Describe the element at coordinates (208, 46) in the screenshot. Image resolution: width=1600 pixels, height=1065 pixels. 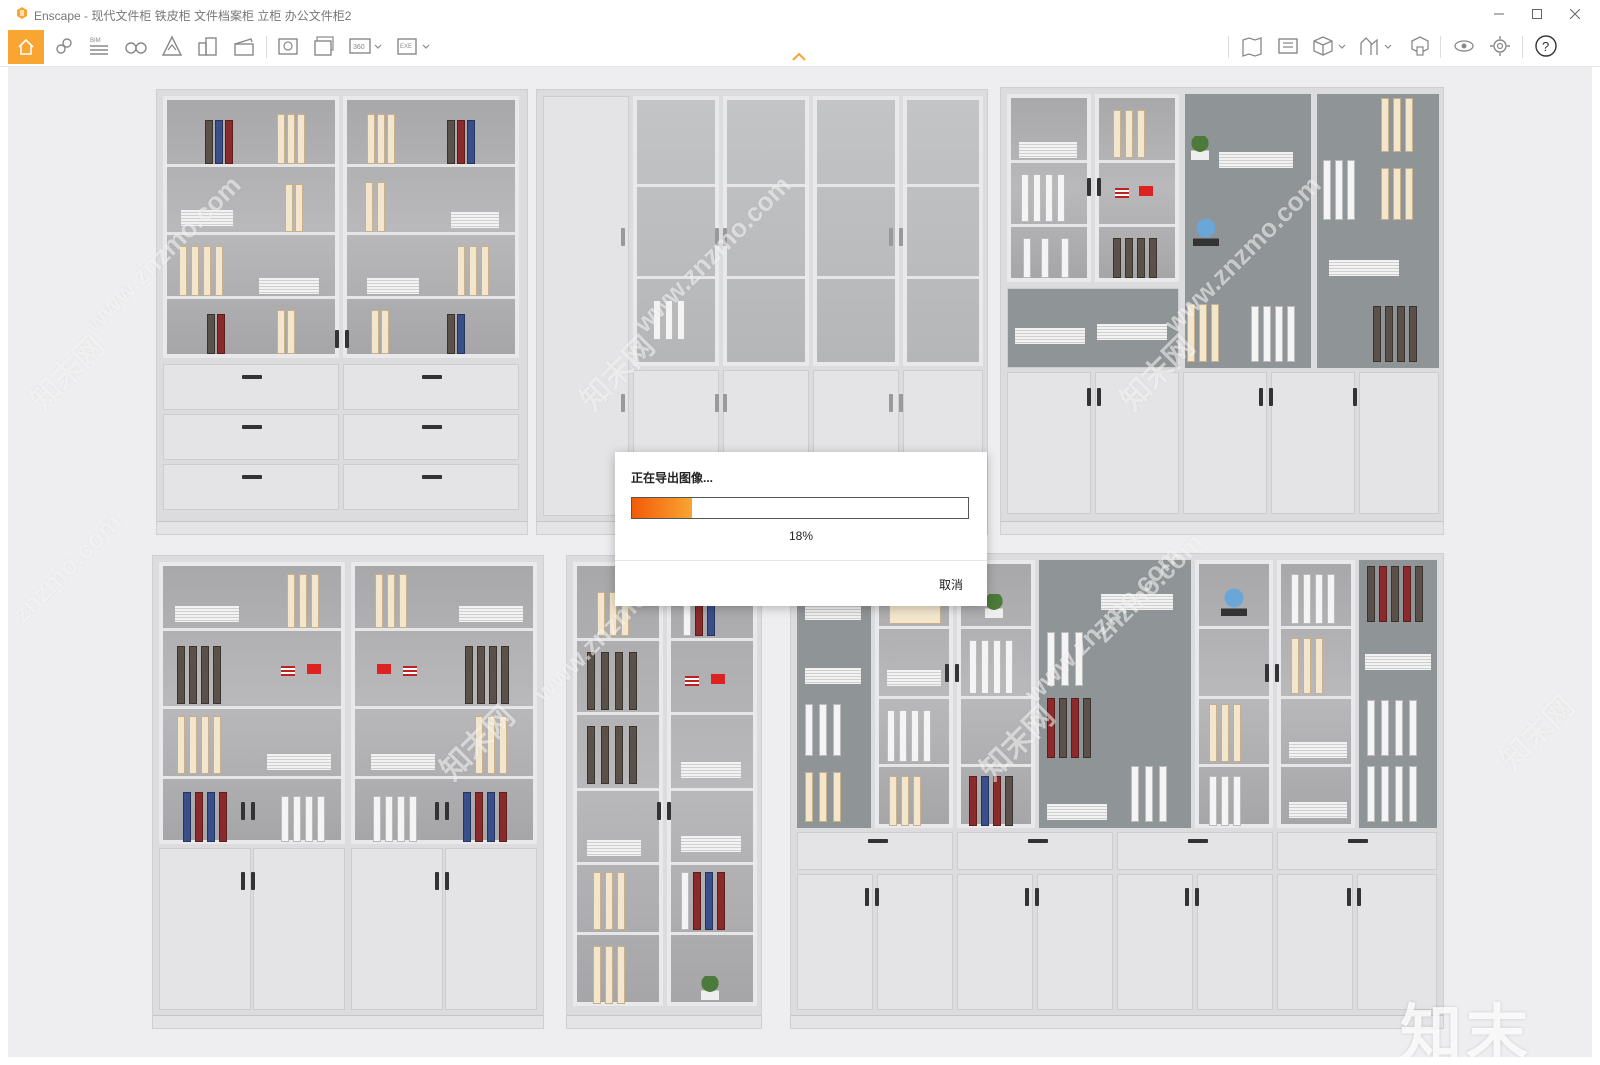
I see `buildings-icon` at that location.